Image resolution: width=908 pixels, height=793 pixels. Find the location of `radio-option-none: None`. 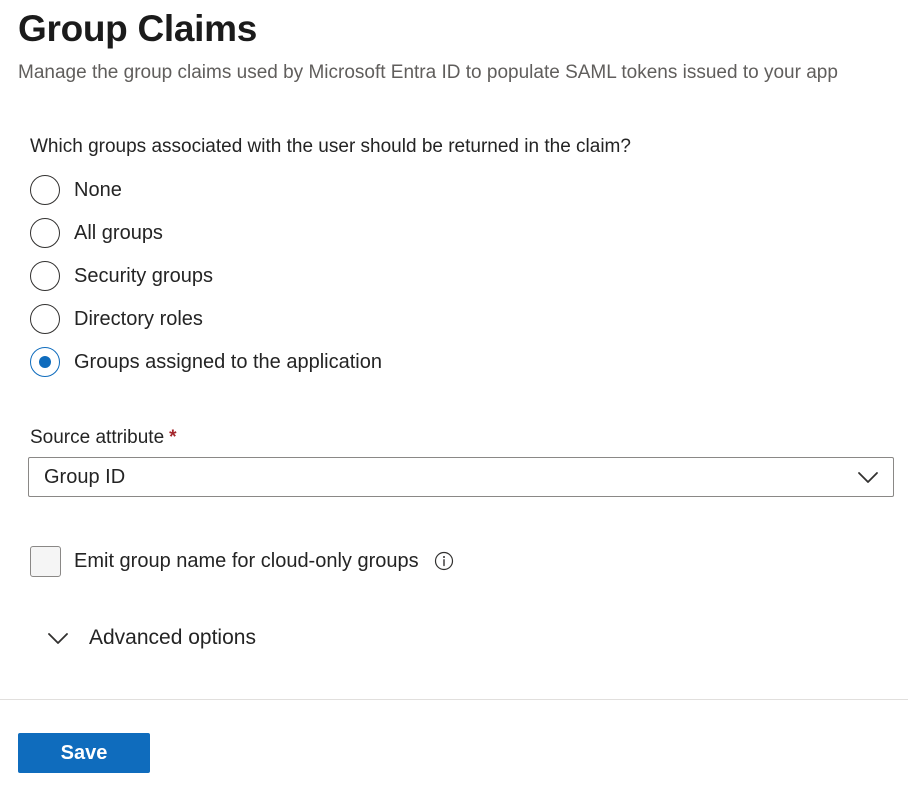

radio-option-none: None is located at coordinates (76, 190).